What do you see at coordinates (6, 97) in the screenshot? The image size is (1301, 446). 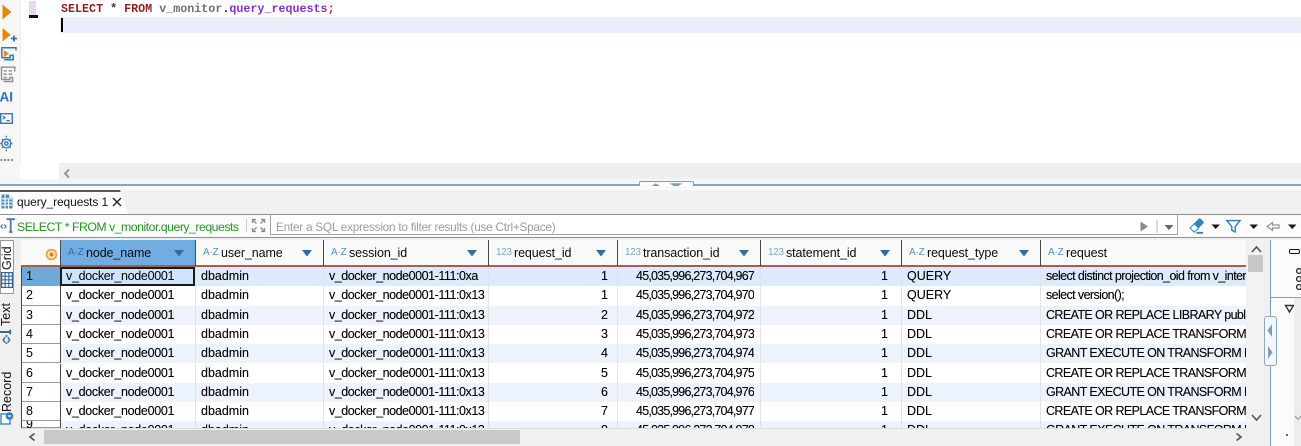 I see `svg-text: AI` at bounding box center [6, 97].